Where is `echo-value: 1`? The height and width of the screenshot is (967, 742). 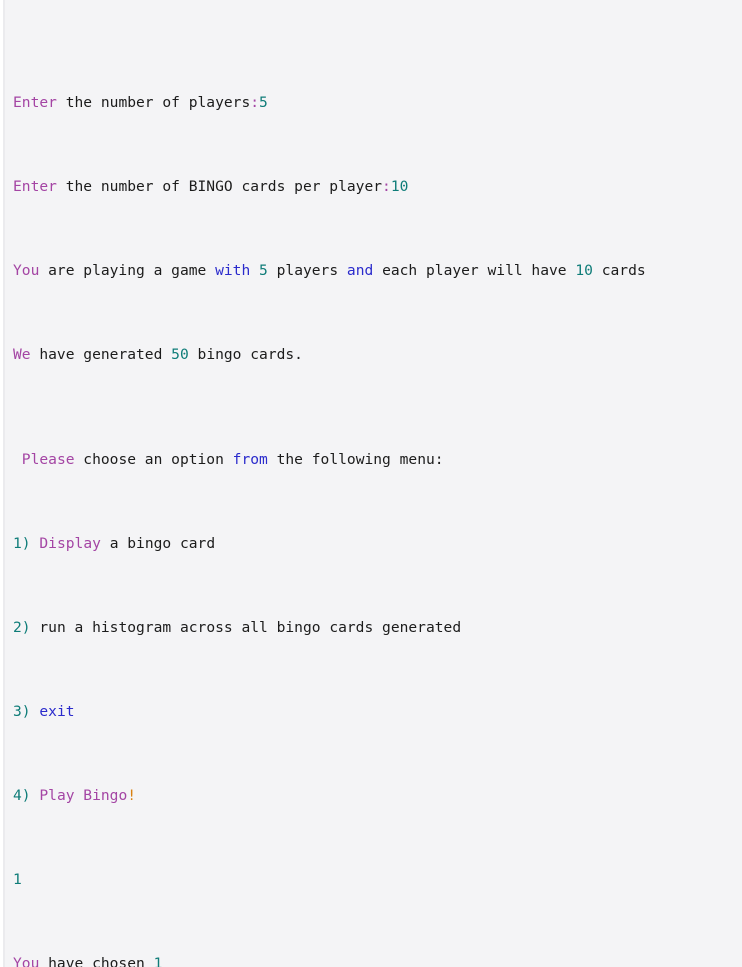
echo-value: 1 is located at coordinates (17, 879).